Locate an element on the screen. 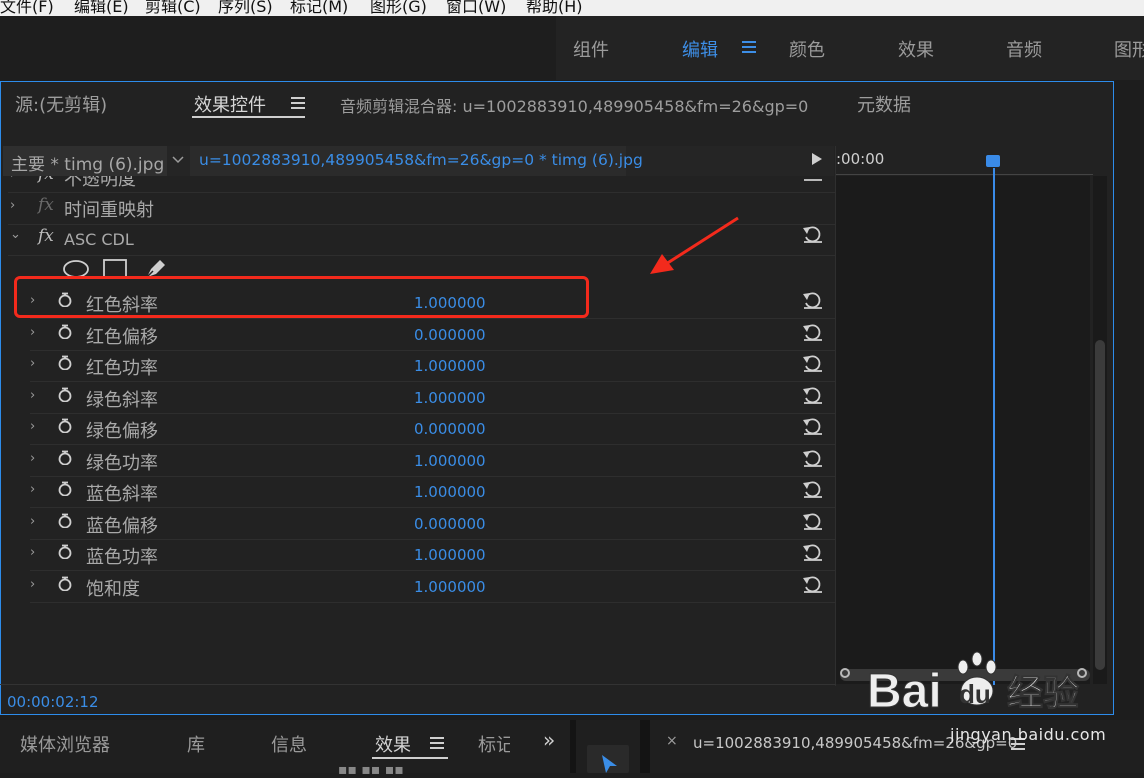 The image size is (1144, 778). param-row-saturation: › 饱和度 1.000000 is located at coordinates (432, 587).